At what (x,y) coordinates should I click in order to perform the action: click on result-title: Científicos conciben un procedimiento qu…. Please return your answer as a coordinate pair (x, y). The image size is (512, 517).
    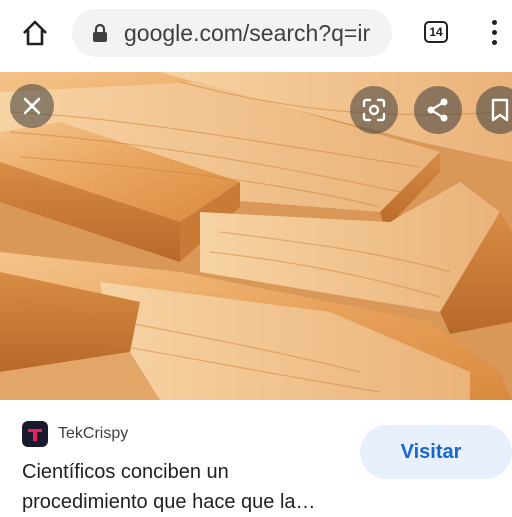
    Looking at the image, I should click on (187, 487).